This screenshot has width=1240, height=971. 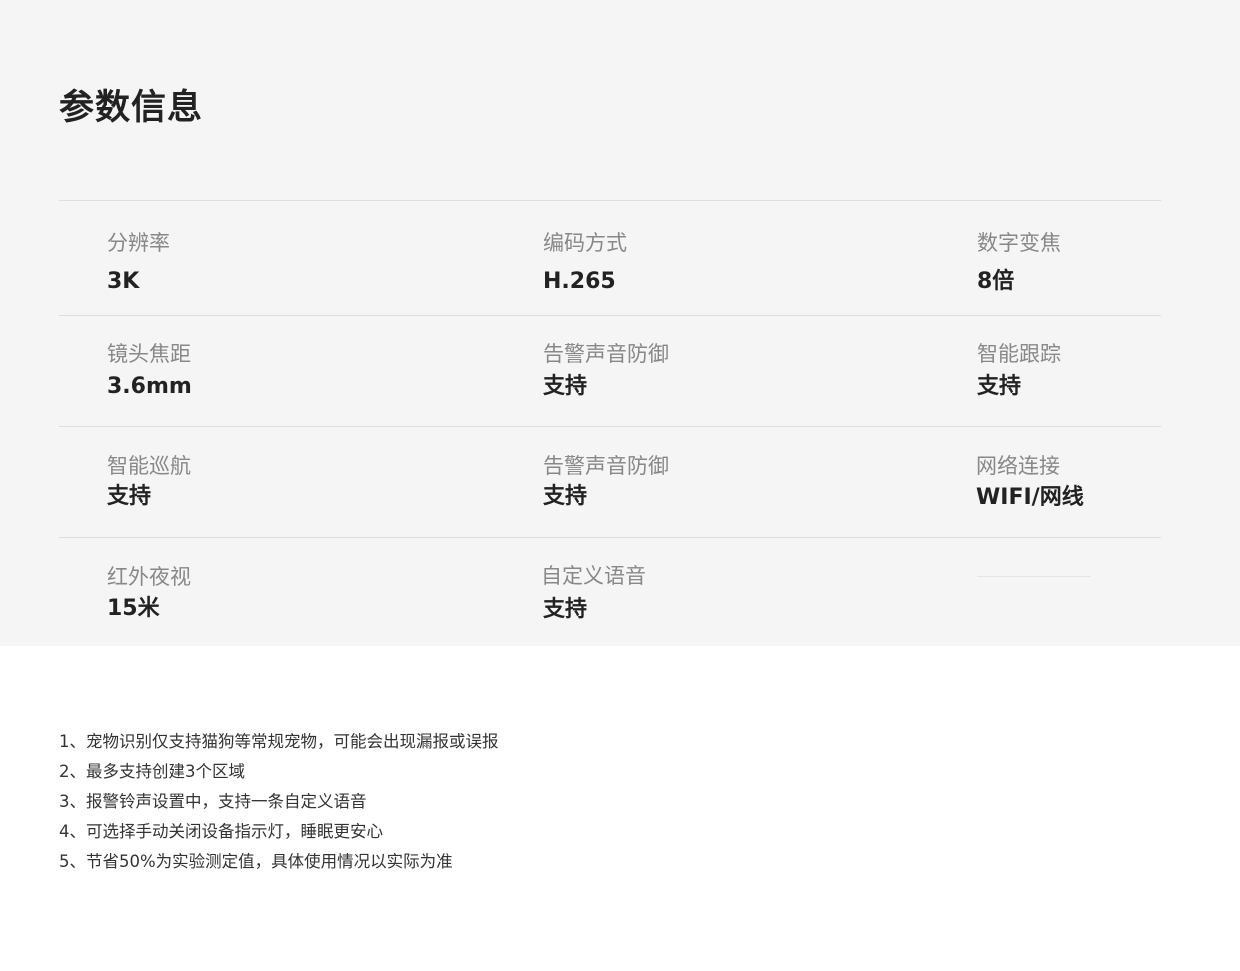 I want to click on spec-value: 3K, so click(x=123, y=281).